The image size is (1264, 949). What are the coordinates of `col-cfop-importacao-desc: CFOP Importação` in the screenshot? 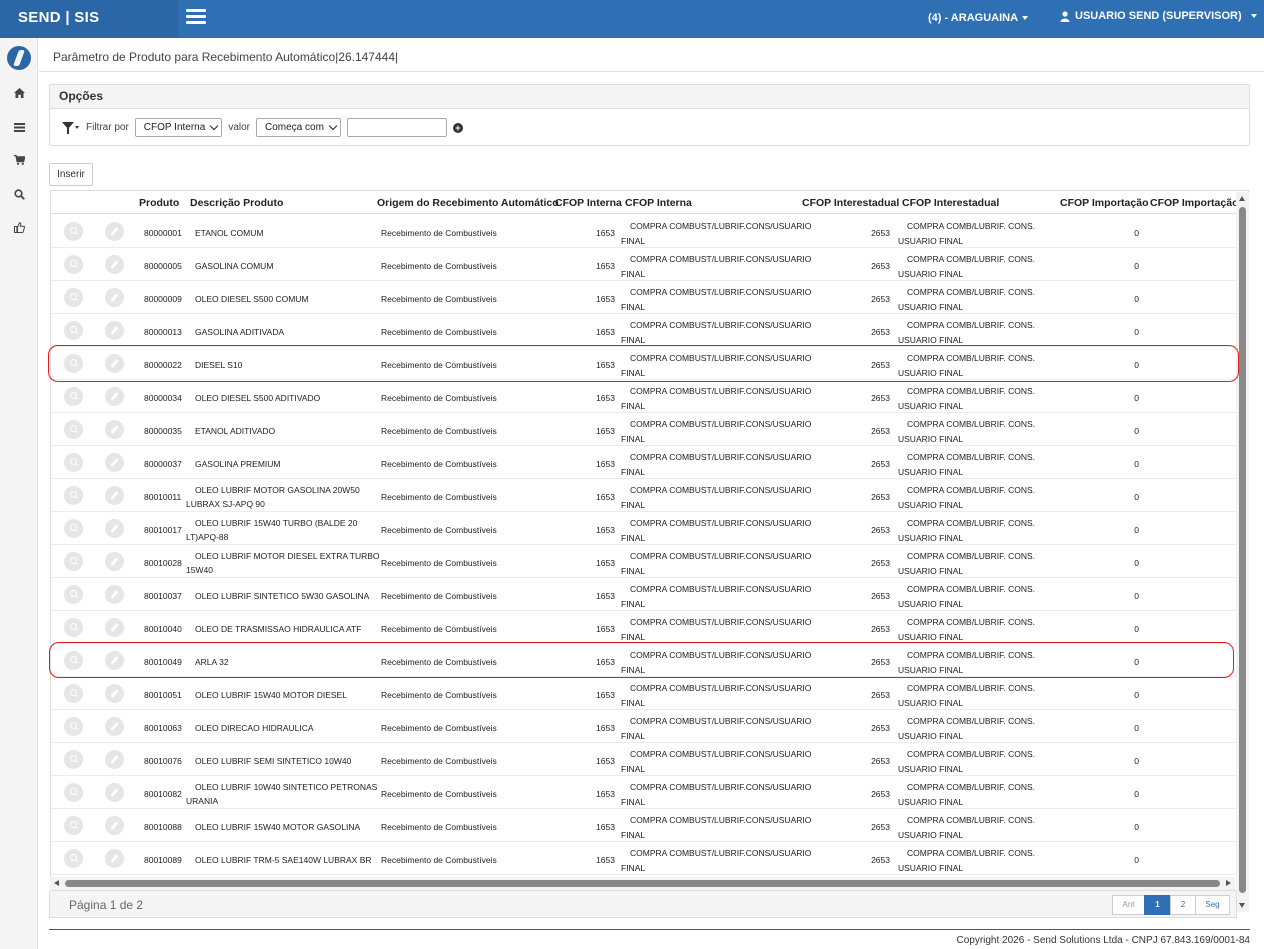 It's located at (1194, 203).